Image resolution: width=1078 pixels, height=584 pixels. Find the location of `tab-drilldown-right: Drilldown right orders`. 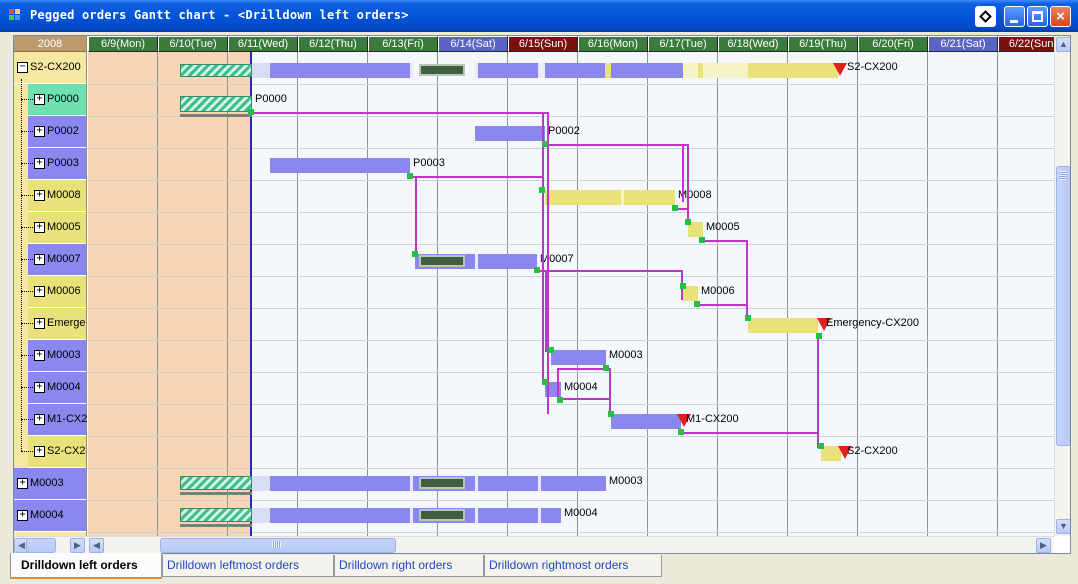

tab-drilldown-right: Drilldown right orders is located at coordinates (409, 566).